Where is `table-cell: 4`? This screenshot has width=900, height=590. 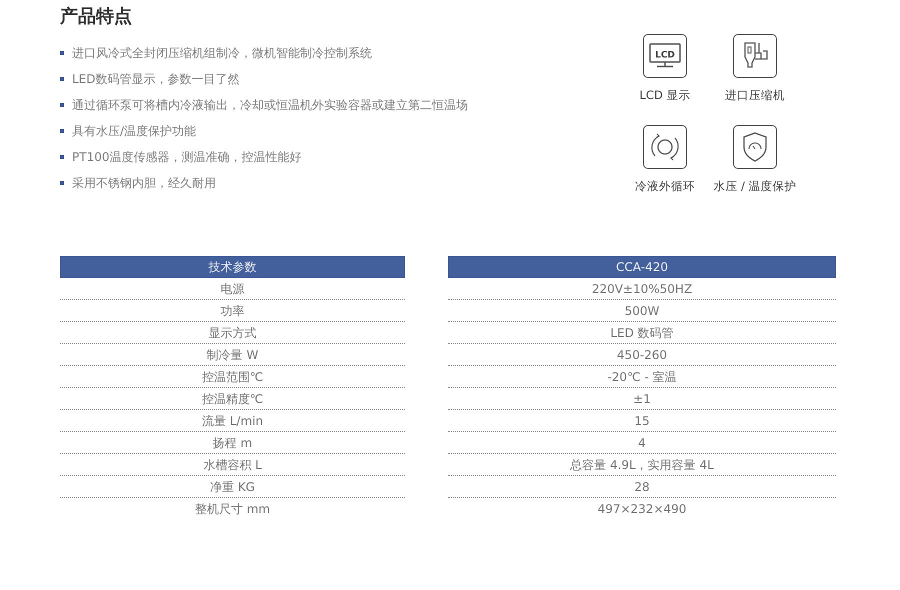
table-cell: 4 is located at coordinates (642, 443).